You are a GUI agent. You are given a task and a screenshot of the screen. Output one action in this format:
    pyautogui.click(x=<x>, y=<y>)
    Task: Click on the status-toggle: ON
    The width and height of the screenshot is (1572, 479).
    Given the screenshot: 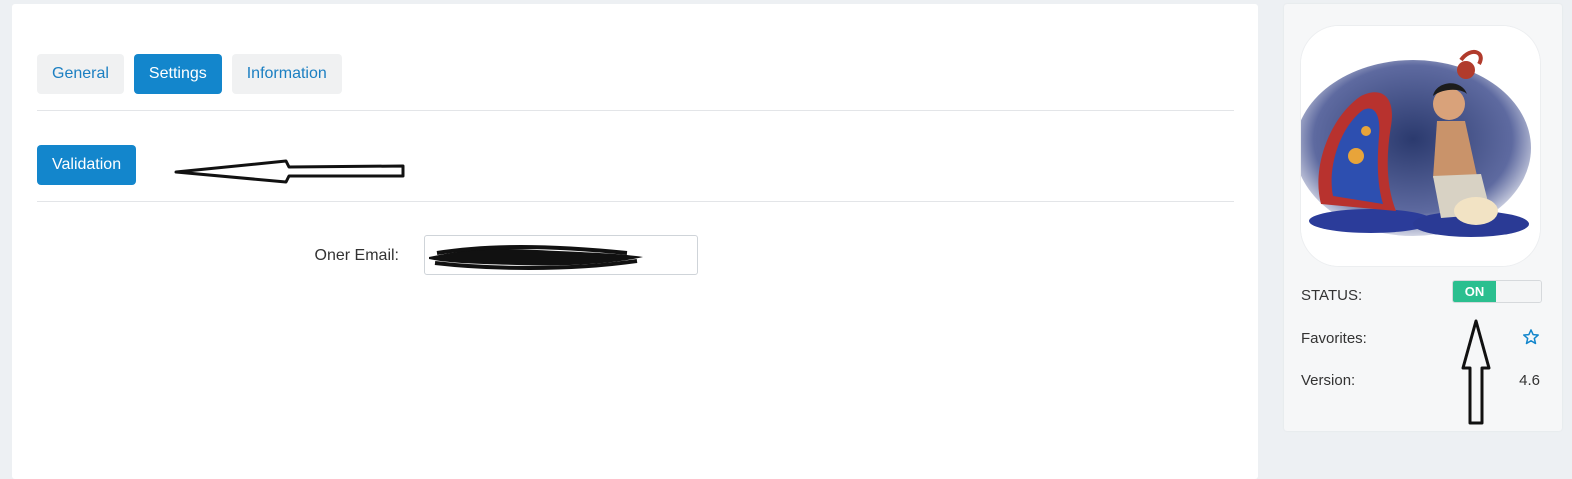 What is the action you would take?
    pyautogui.click(x=1497, y=291)
    